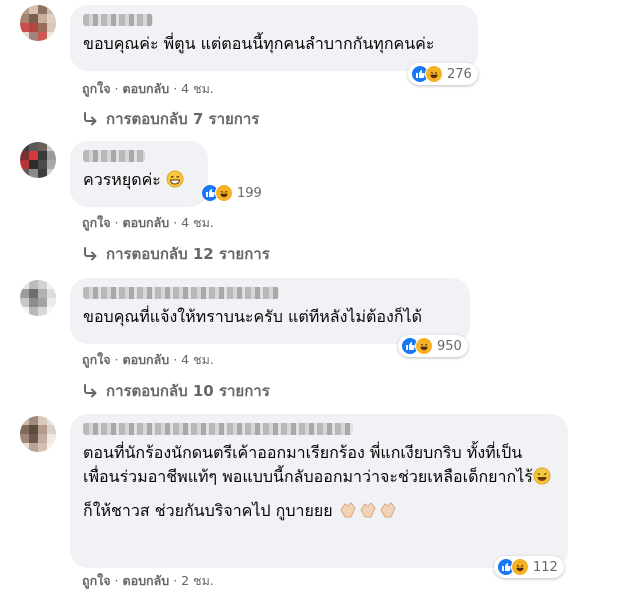  What do you see at coordinates (459, 74) in the screenshot?
I see `reaction-count: 276` at bounding box center [459, 74].